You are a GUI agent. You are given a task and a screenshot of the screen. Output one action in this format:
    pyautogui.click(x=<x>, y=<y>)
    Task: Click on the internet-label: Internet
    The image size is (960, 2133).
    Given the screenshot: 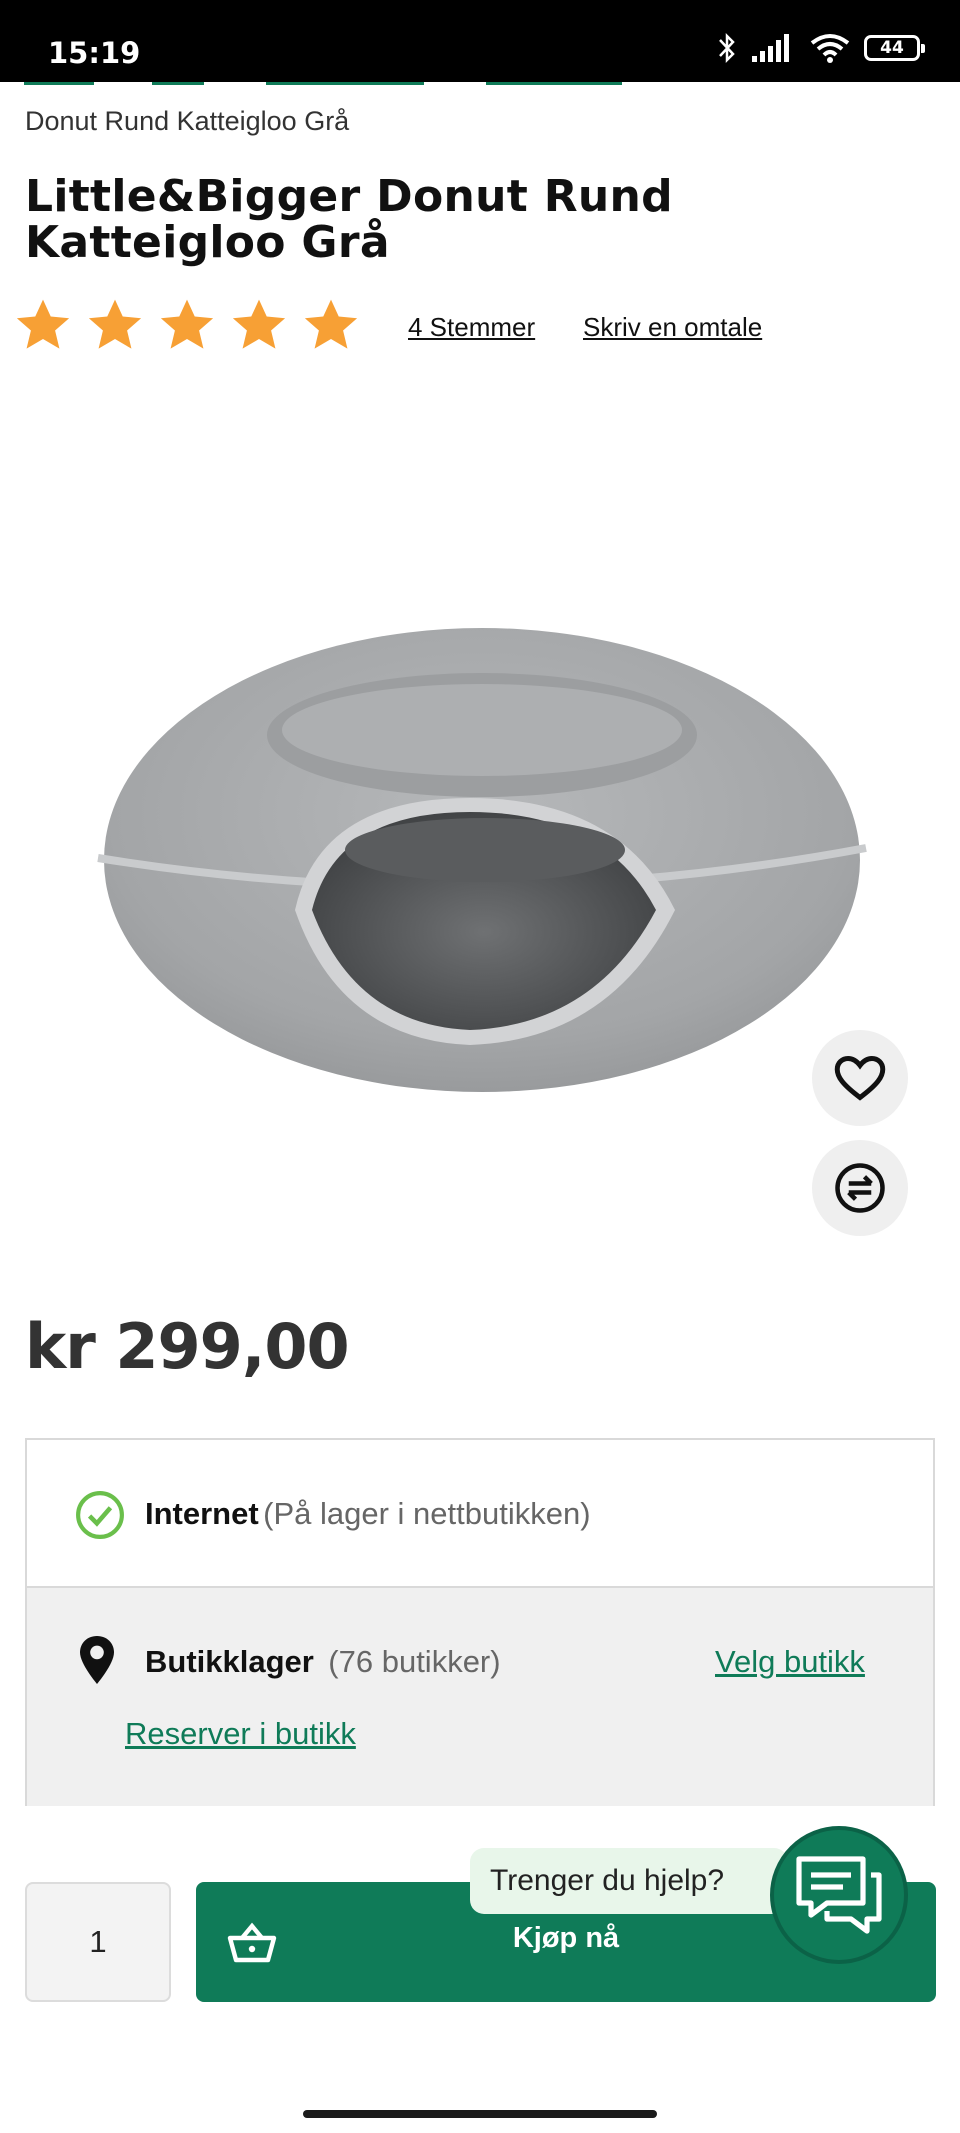 What is the action you would take?
    pyautogui.click(x=202, y=1513)
    